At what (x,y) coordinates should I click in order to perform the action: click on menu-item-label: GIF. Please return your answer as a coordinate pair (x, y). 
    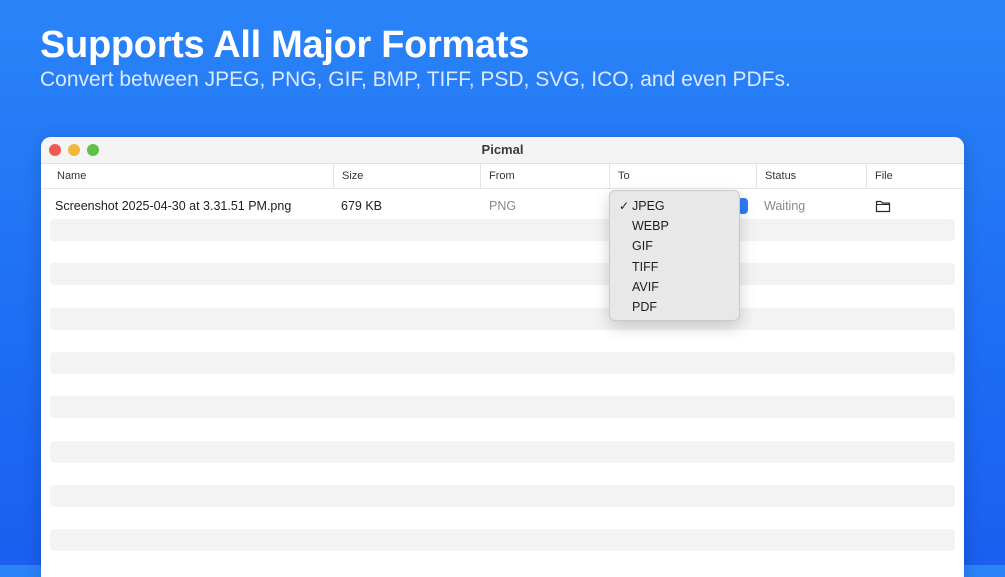
    Looking at the image, I should click on (642, 246).